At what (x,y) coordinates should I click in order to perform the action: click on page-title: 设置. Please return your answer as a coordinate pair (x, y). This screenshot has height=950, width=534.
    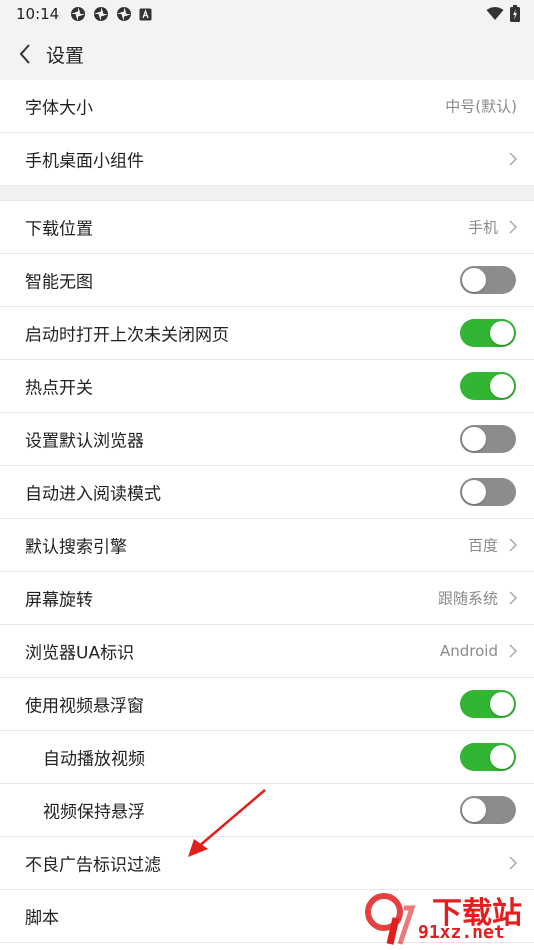
    Looking at the image, I should click on (65, 56).